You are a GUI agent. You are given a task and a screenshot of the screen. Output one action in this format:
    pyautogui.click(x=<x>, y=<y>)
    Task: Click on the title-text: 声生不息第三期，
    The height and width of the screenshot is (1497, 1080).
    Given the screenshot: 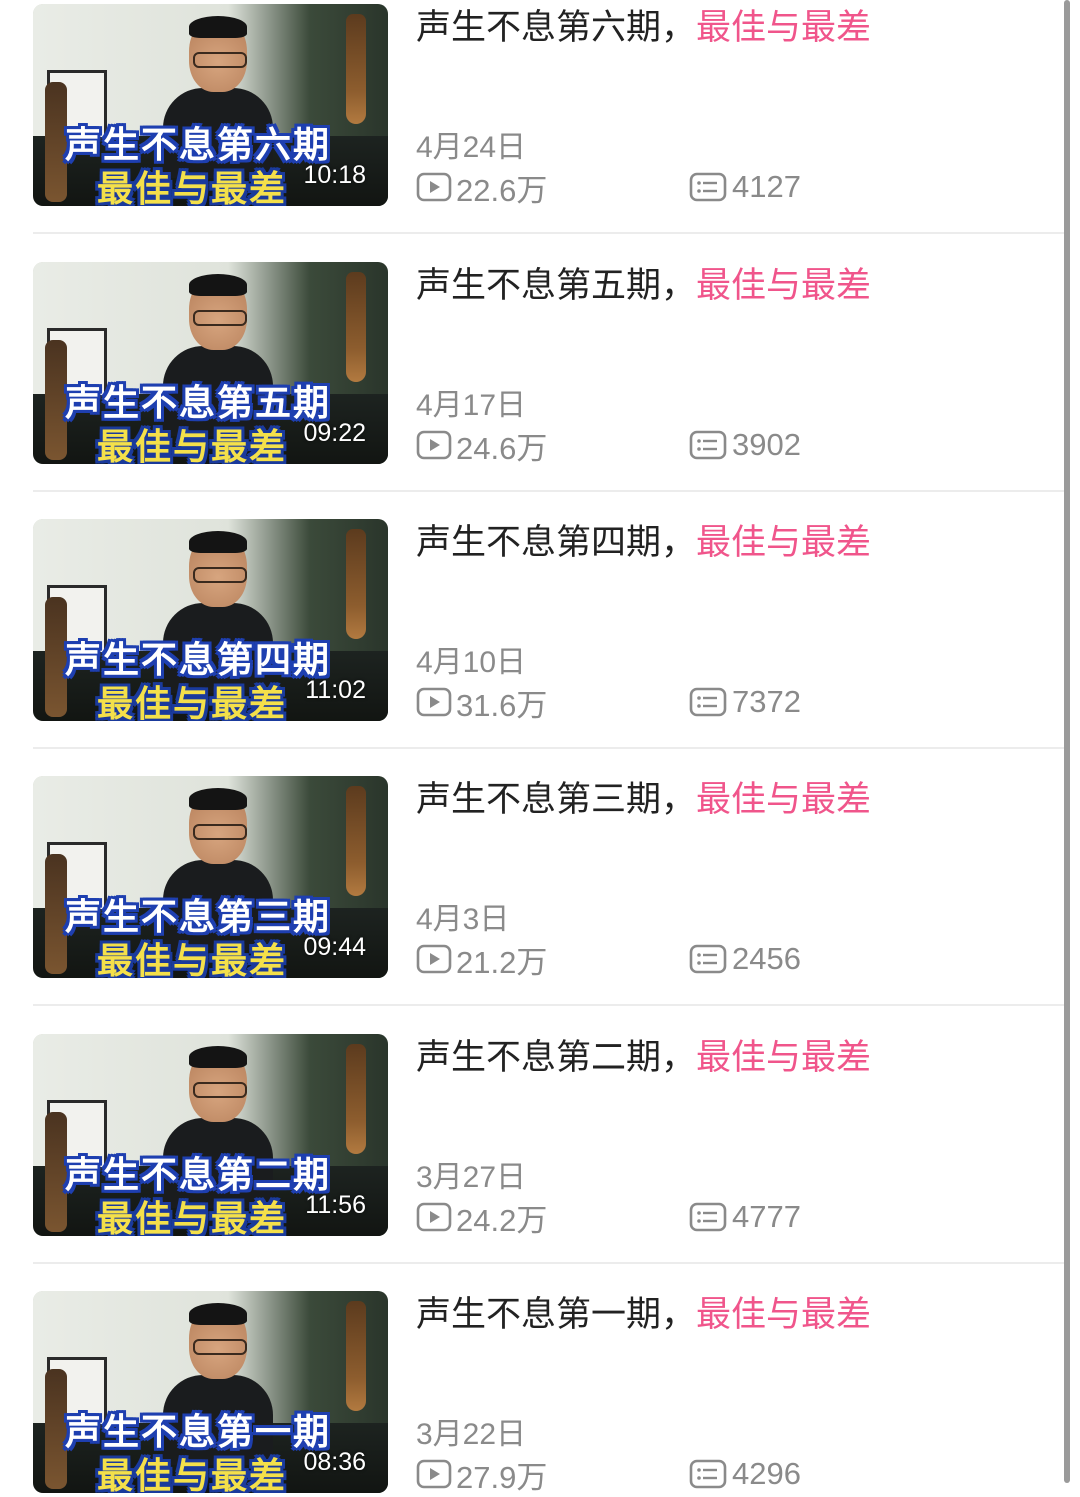 What is the action you would take?
    pyautogui.click(x=556, y=800)
    